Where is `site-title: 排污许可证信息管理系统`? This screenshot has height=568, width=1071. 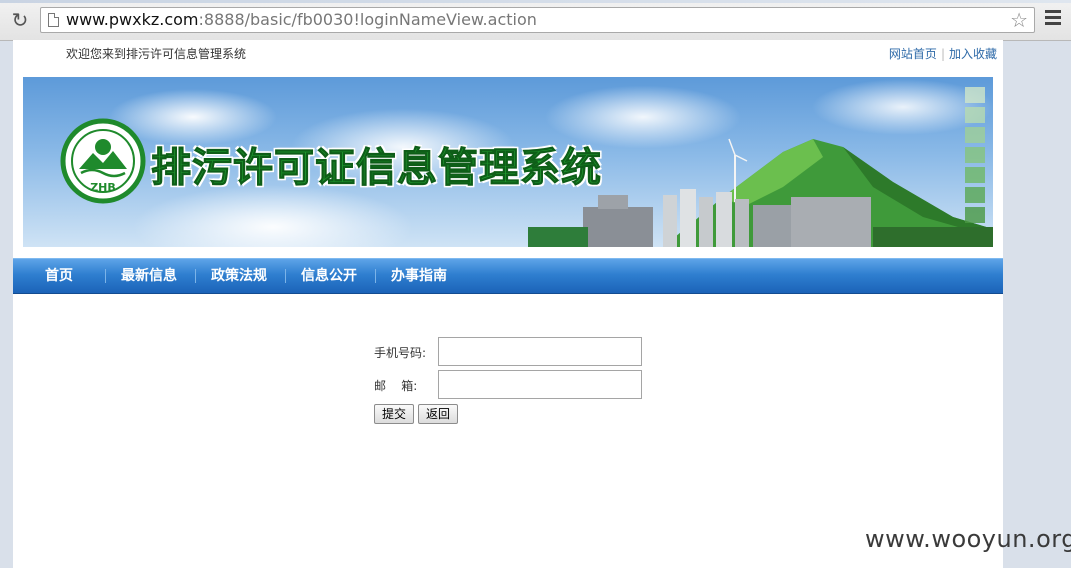
site-title: 排污许可证信息管理系统 is located at coordinates (376, 168).